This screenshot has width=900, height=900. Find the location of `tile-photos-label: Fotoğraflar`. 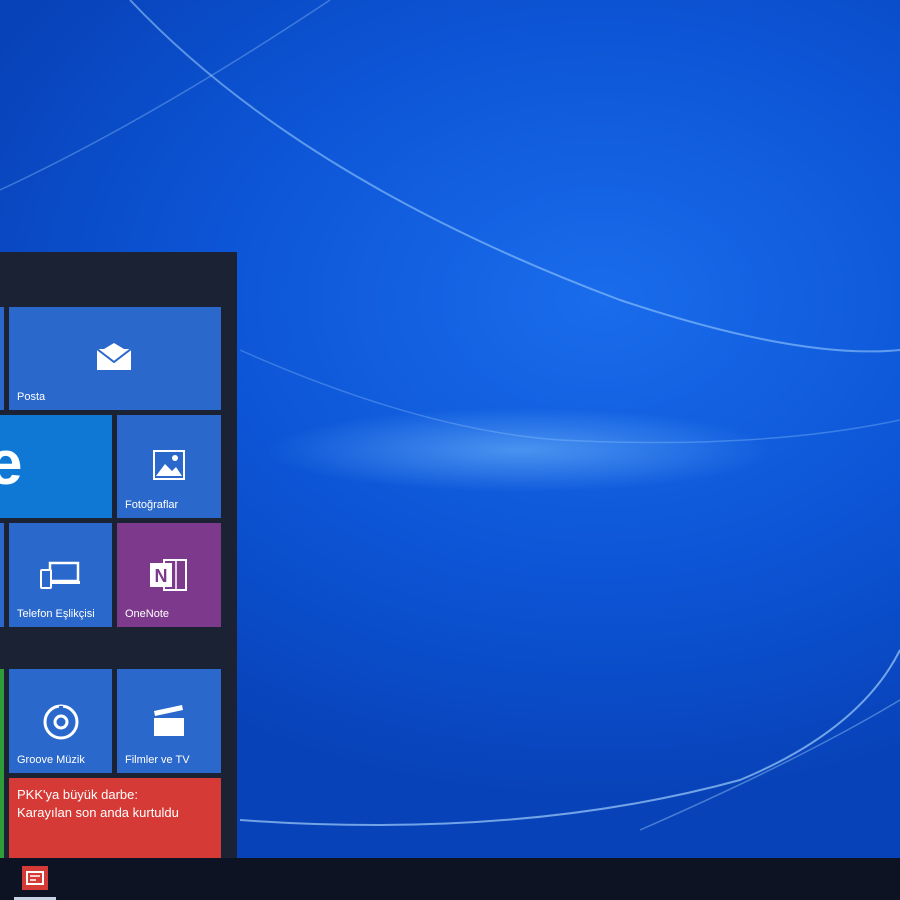

tile-photos-label: Fotoğraflar is located at coordinates (152, 505).